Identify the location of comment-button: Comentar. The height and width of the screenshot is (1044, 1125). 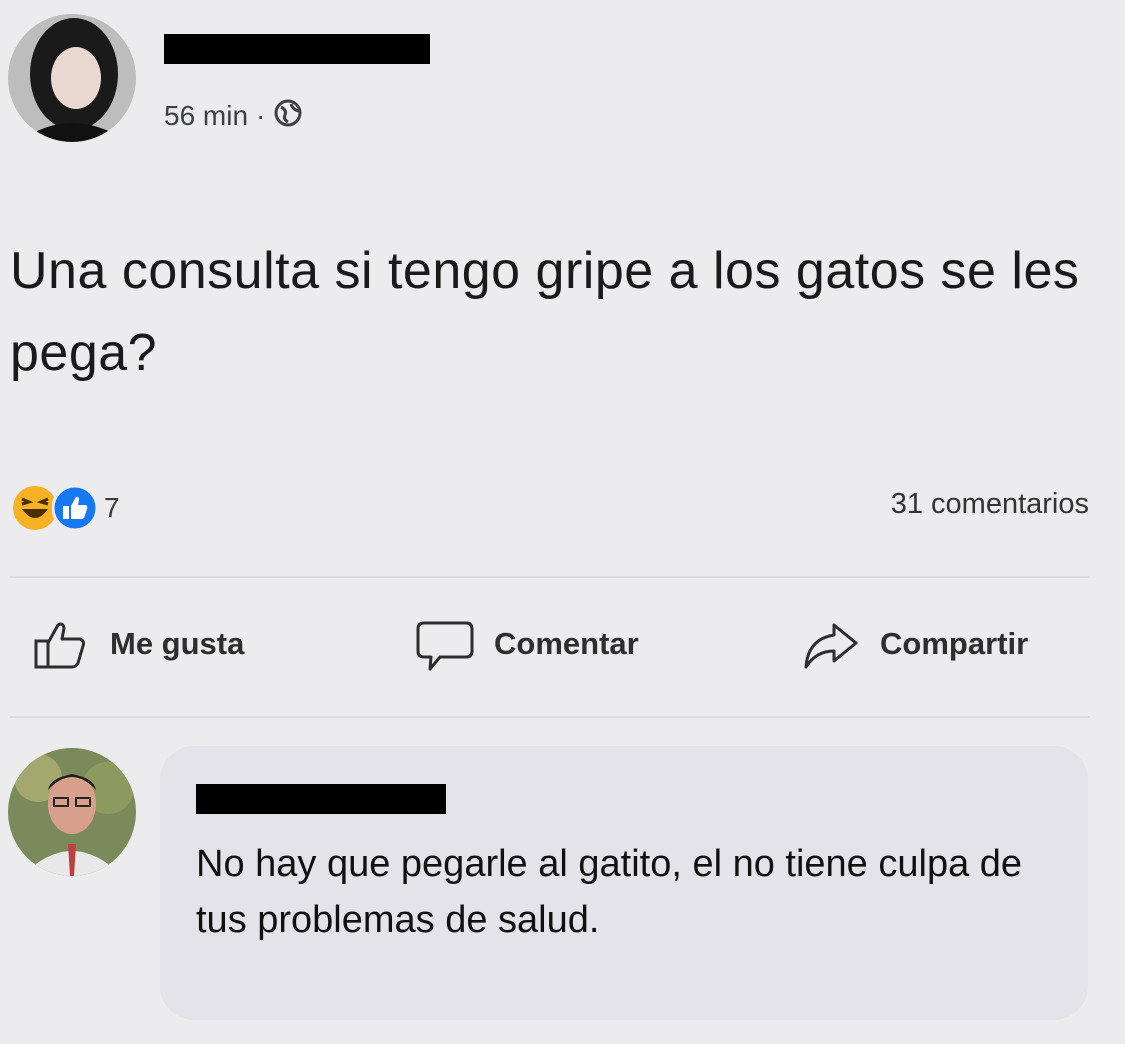
(526, 644).